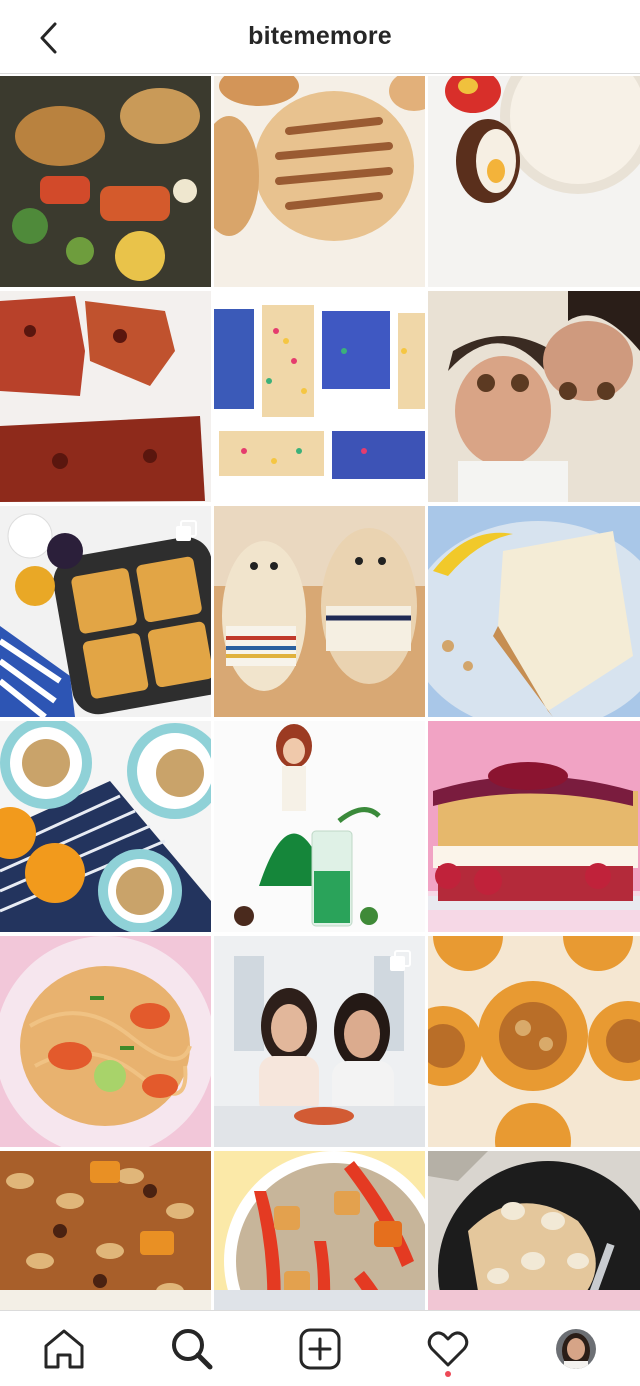 Image resolution: width=640 pixels, height=1386 pixels. Describe the element at coordinates (448, 1373) in the screenshot. I see `notification-dot` at that location.